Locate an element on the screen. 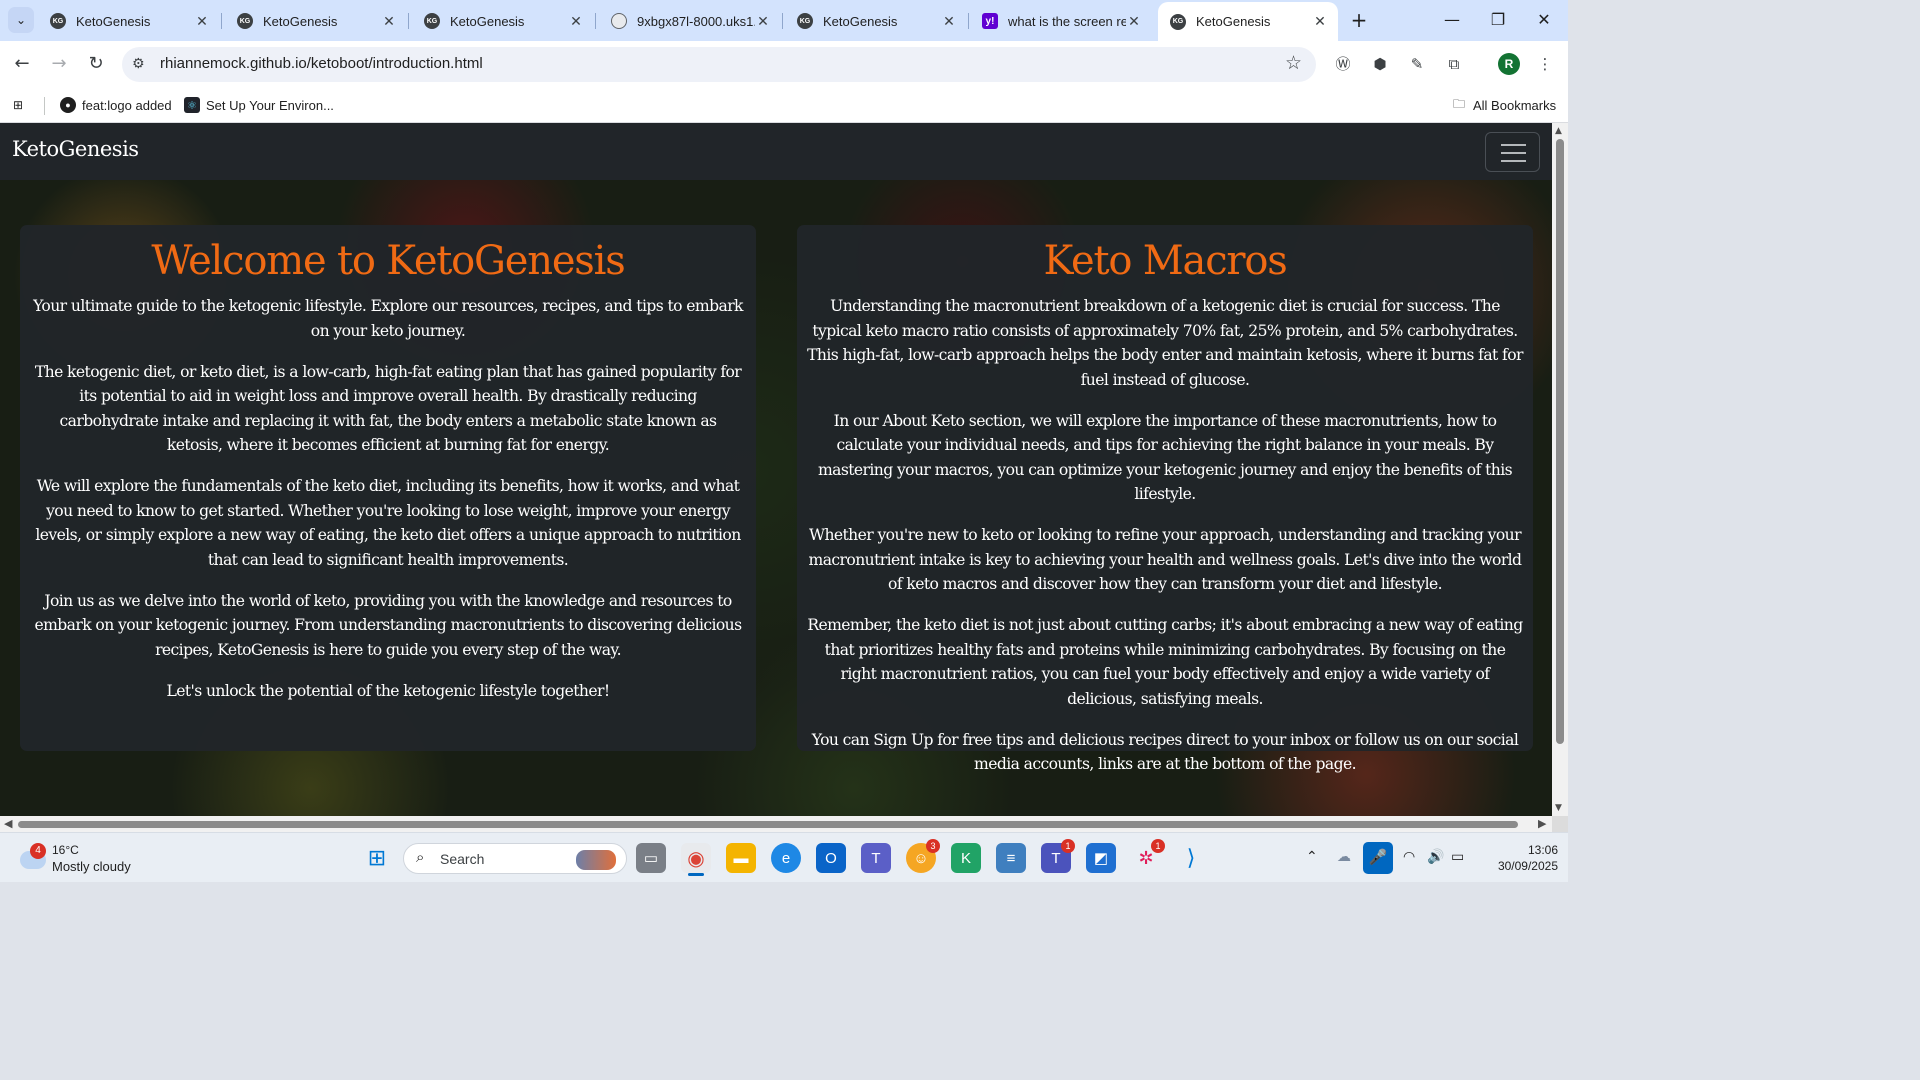 The width and height of the screenshot is (1920, 1080). arrow-left-icon: ← is located at coordinates (22, 63).